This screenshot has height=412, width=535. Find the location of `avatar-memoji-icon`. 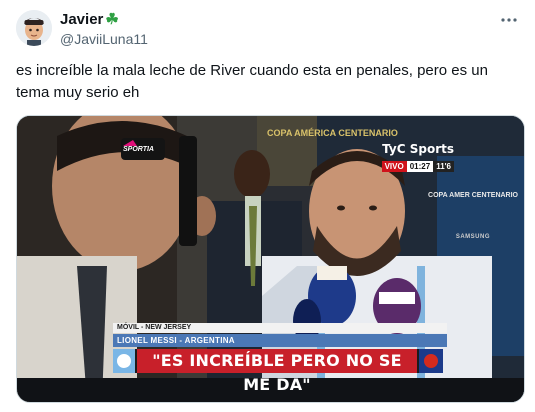

avatar-memoji-icon is located at coordinates (34, 28).